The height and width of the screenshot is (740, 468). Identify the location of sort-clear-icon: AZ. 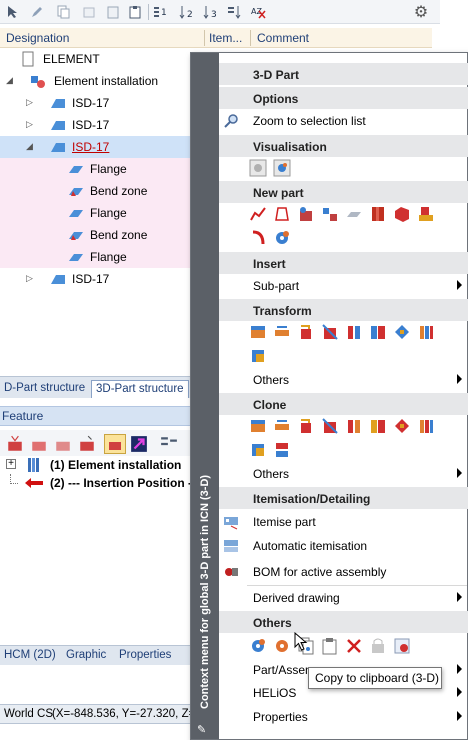
(259, 12).